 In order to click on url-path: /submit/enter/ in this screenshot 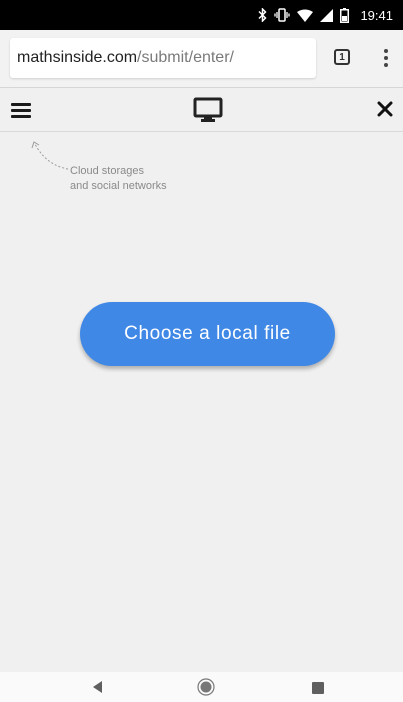, I will do `click(185, 57)`.